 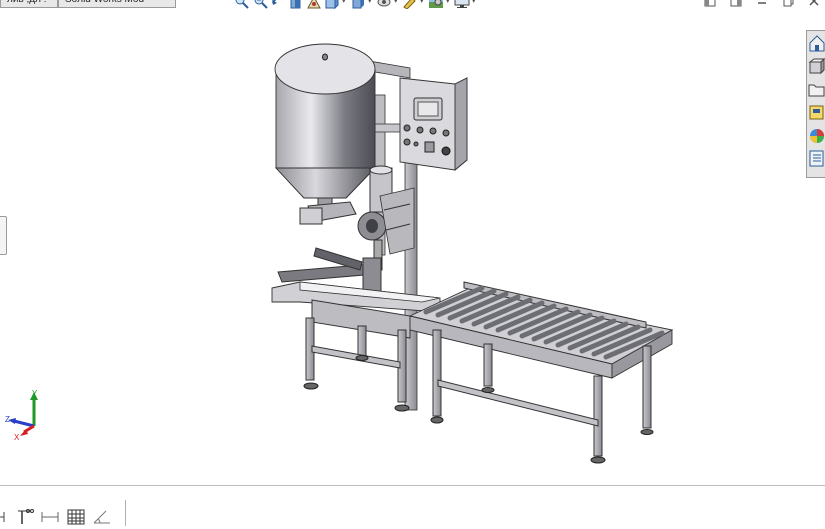 I want to click on toolbar-divider, so click(x=125, y=513).